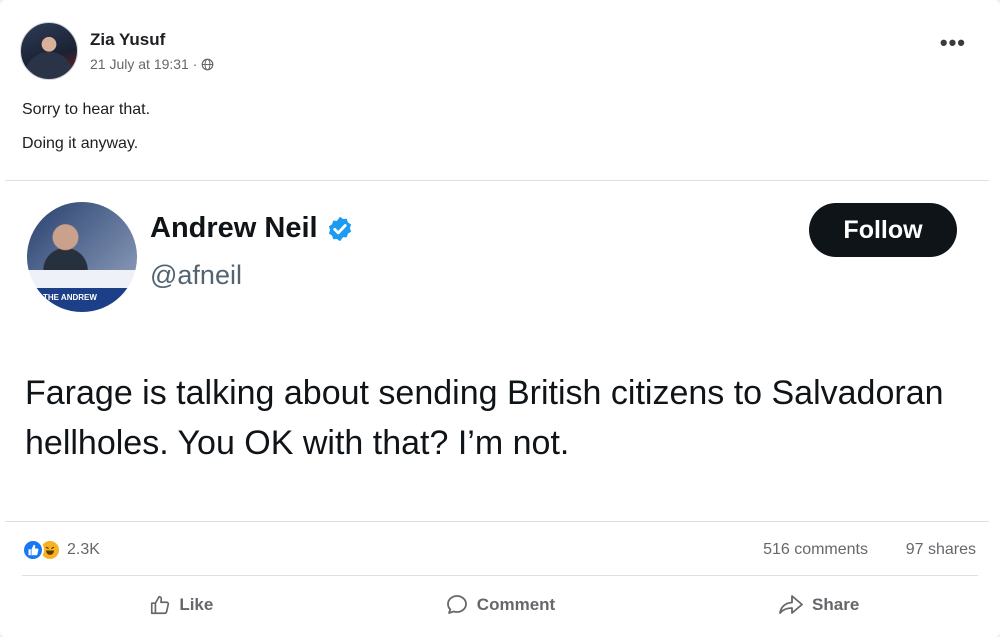 Image resolution: width=1000 pixels, height=637 pixels. What do you see at coordinates (941, 550) in the screenshot?
I see `shares-count: 97 shares` at bounding box center [941, 550].